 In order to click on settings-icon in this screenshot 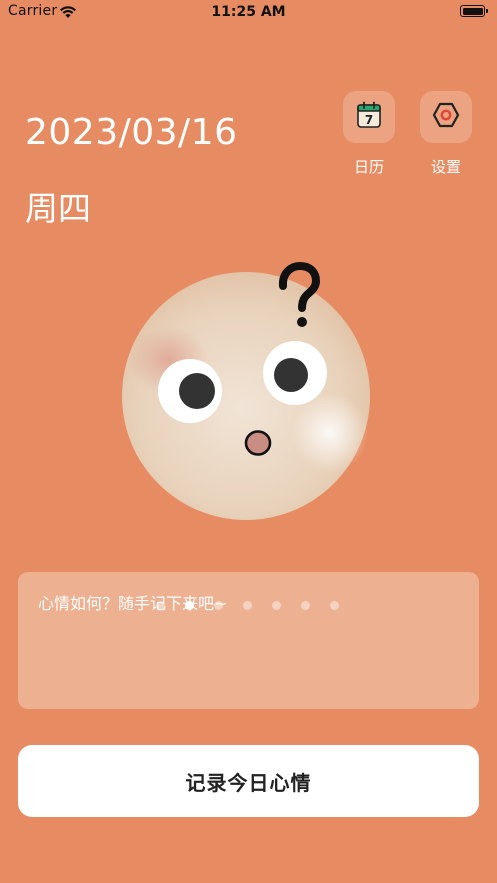, I will do `click(446, 117)`.